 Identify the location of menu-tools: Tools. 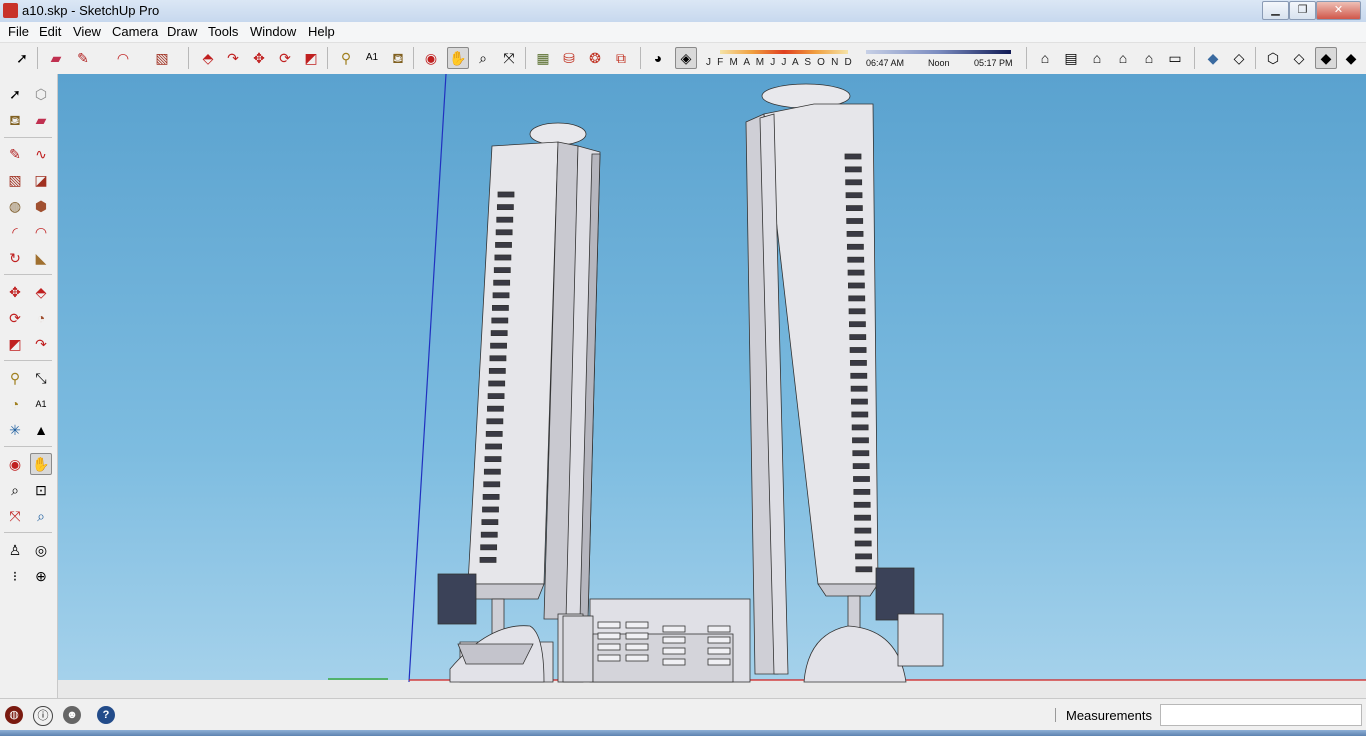
(223, 31).